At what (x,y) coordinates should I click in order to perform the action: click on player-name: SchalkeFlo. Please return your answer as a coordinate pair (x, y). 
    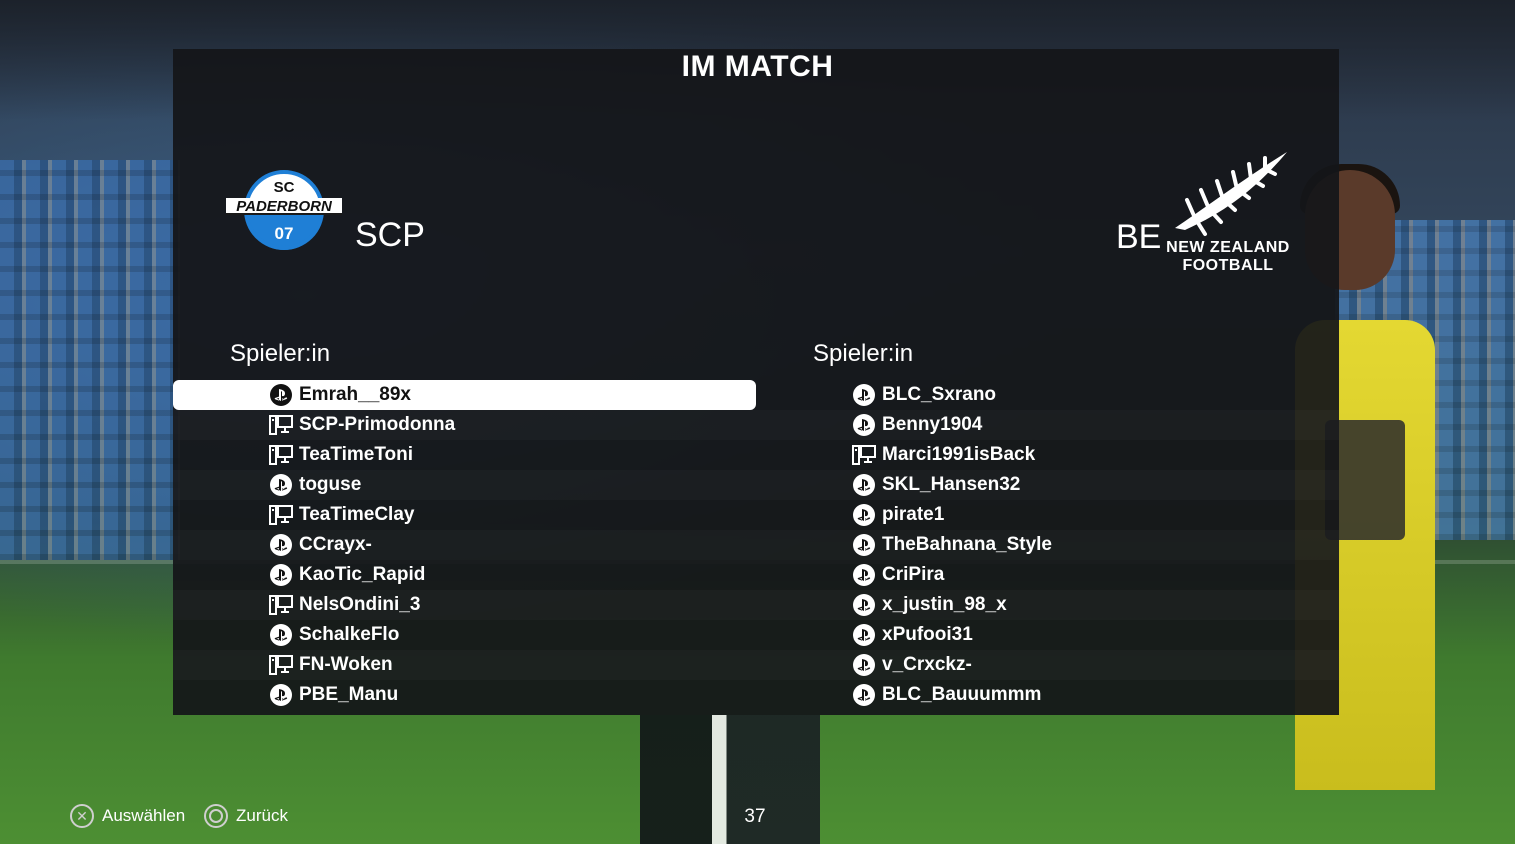
    Looking at the image, I should click on (349, 634).